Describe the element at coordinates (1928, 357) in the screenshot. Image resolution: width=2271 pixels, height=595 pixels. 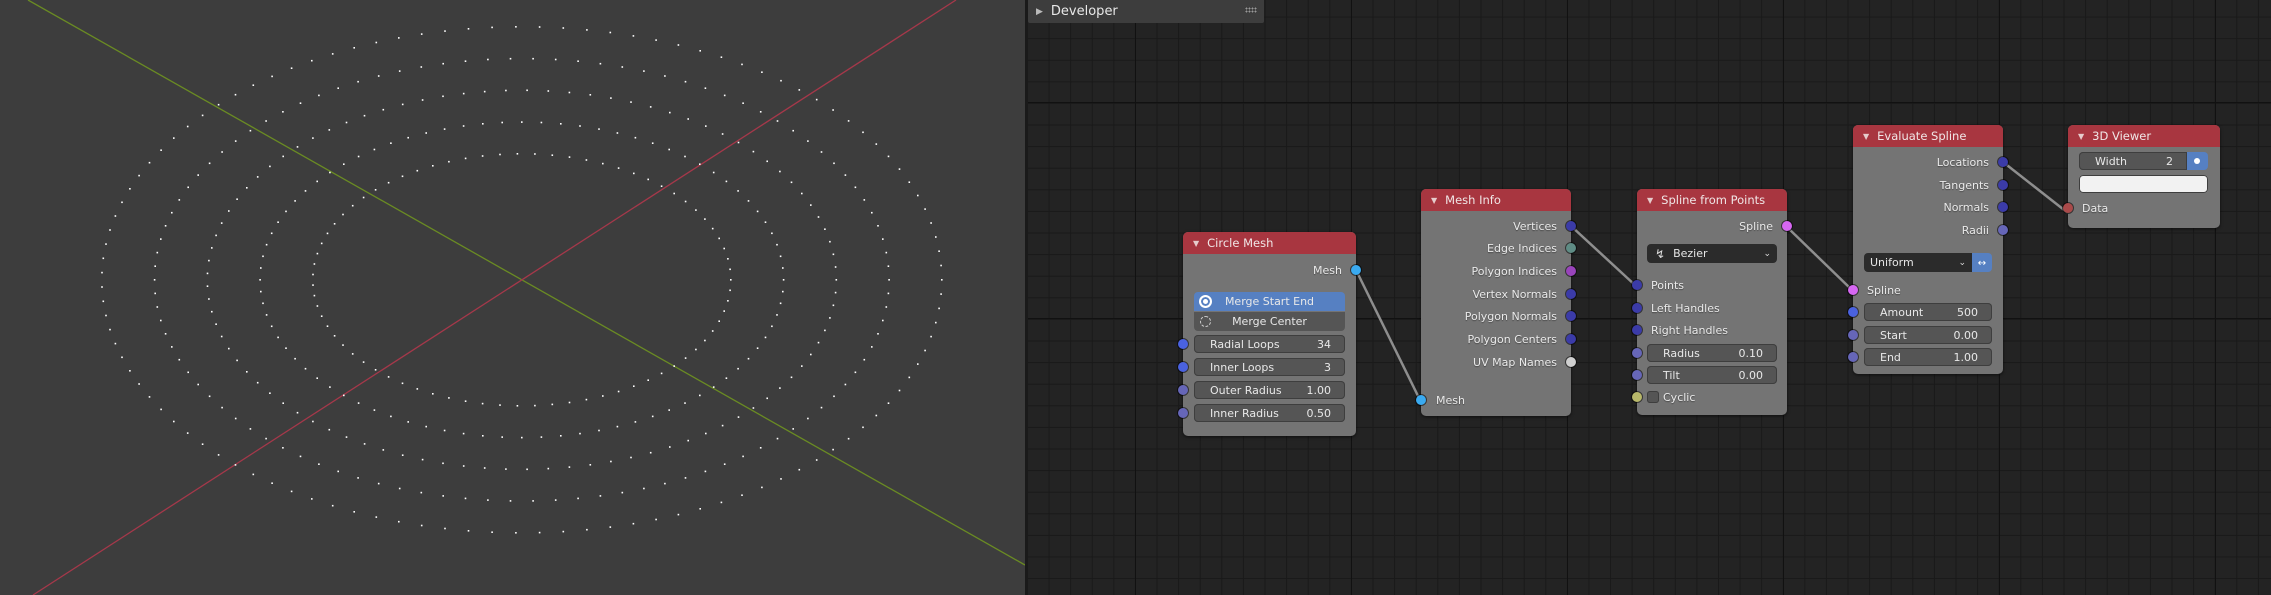
I see `end-field: End 1.00` at that location.